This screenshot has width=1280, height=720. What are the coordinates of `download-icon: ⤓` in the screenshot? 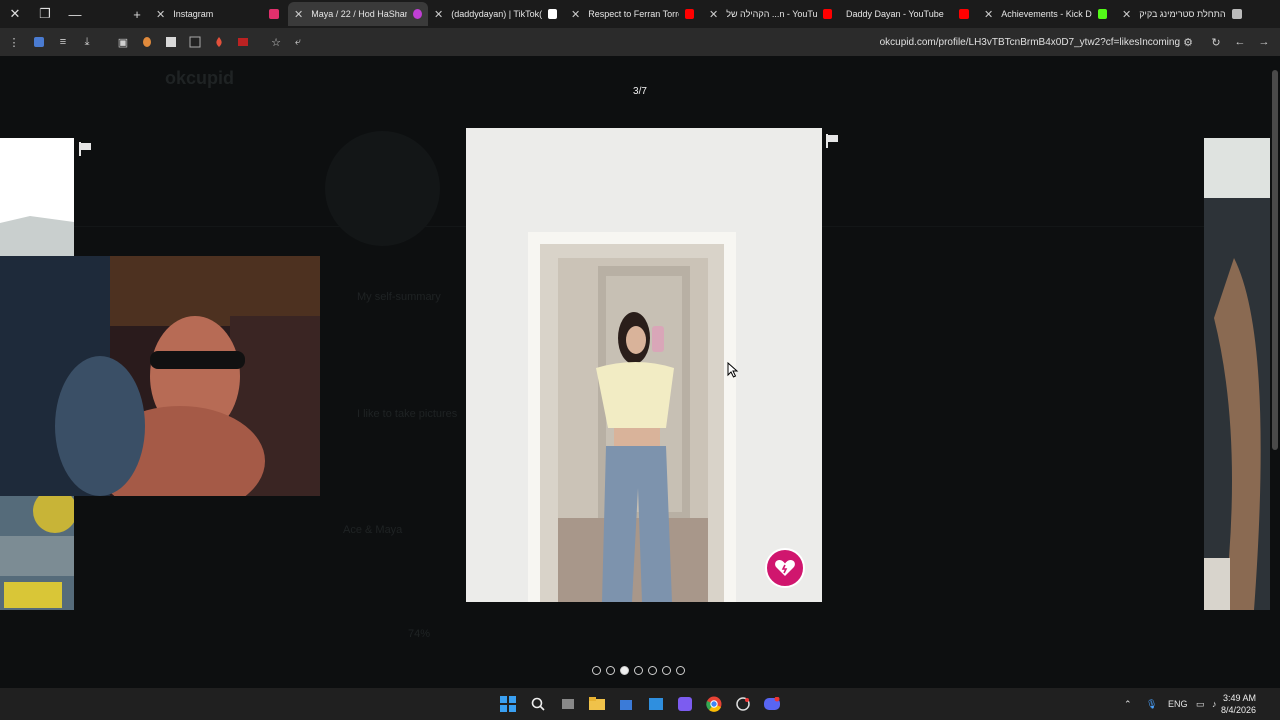 It's located at (87, 42).